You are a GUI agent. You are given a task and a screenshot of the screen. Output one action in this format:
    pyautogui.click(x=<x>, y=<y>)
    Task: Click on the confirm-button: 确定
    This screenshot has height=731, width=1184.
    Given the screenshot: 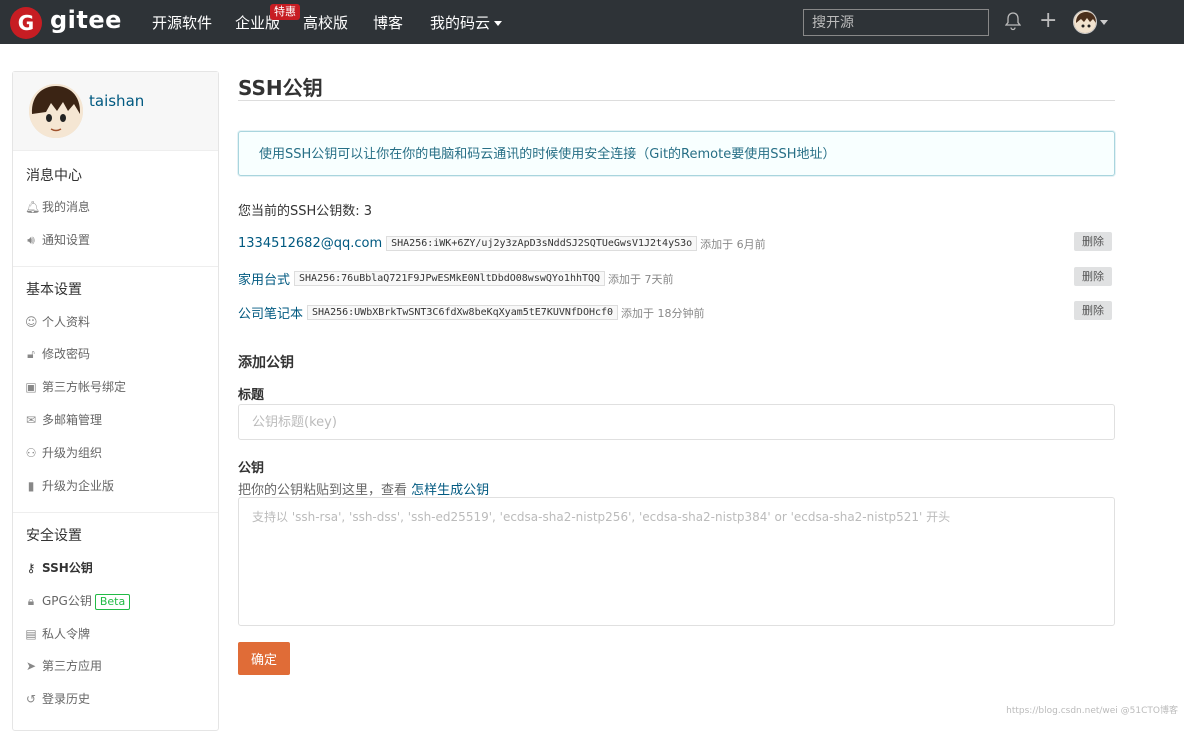 What is the action you would take?
    pyautogui.click(x=264, y=658)
    